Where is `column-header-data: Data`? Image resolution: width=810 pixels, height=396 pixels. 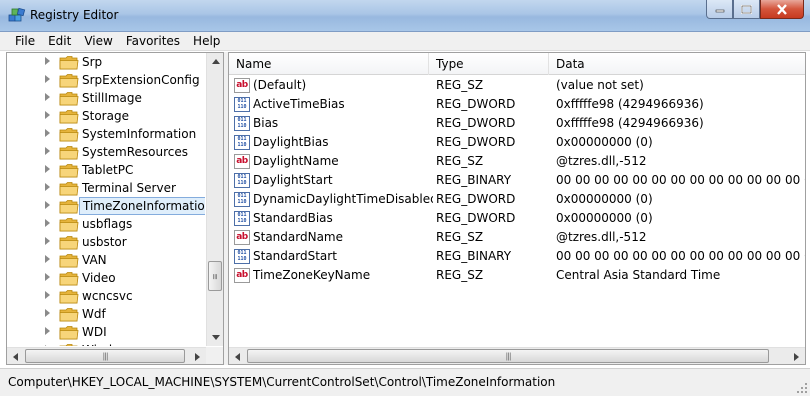 column-header-data: Data is located at coordinates (677, 64).